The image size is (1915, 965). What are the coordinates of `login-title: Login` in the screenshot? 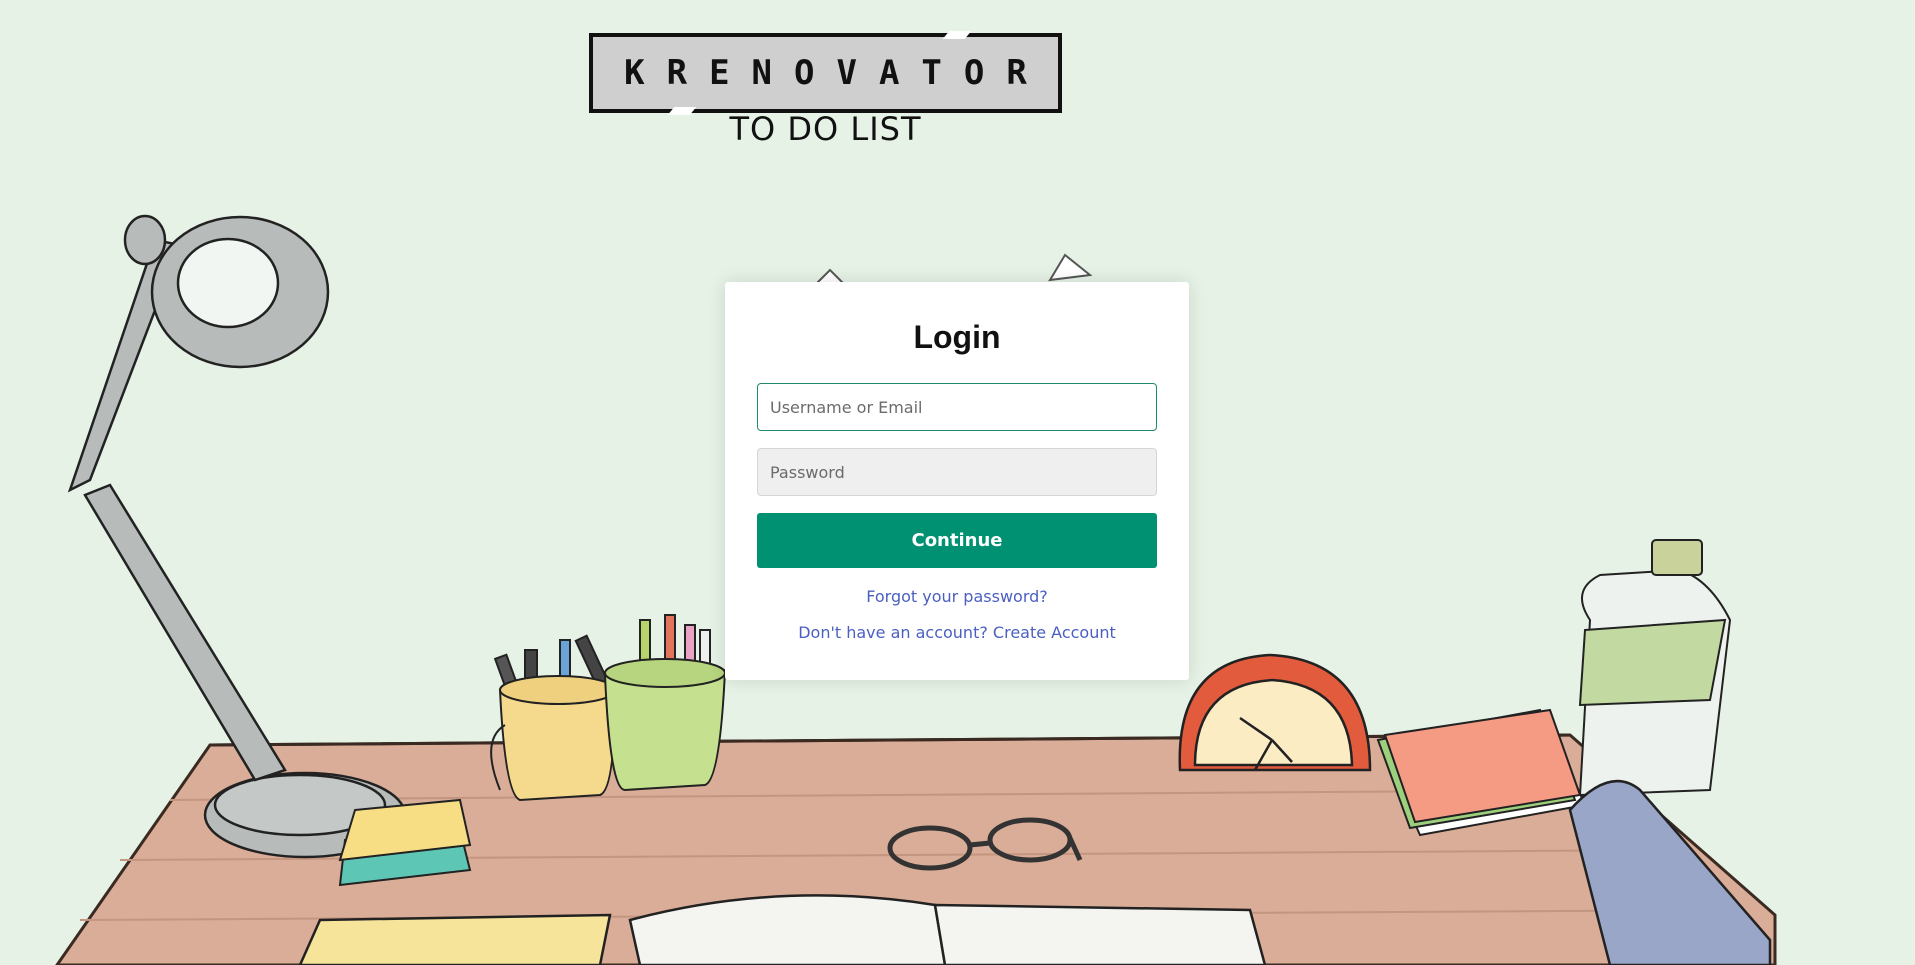 It's located at (957, 337).